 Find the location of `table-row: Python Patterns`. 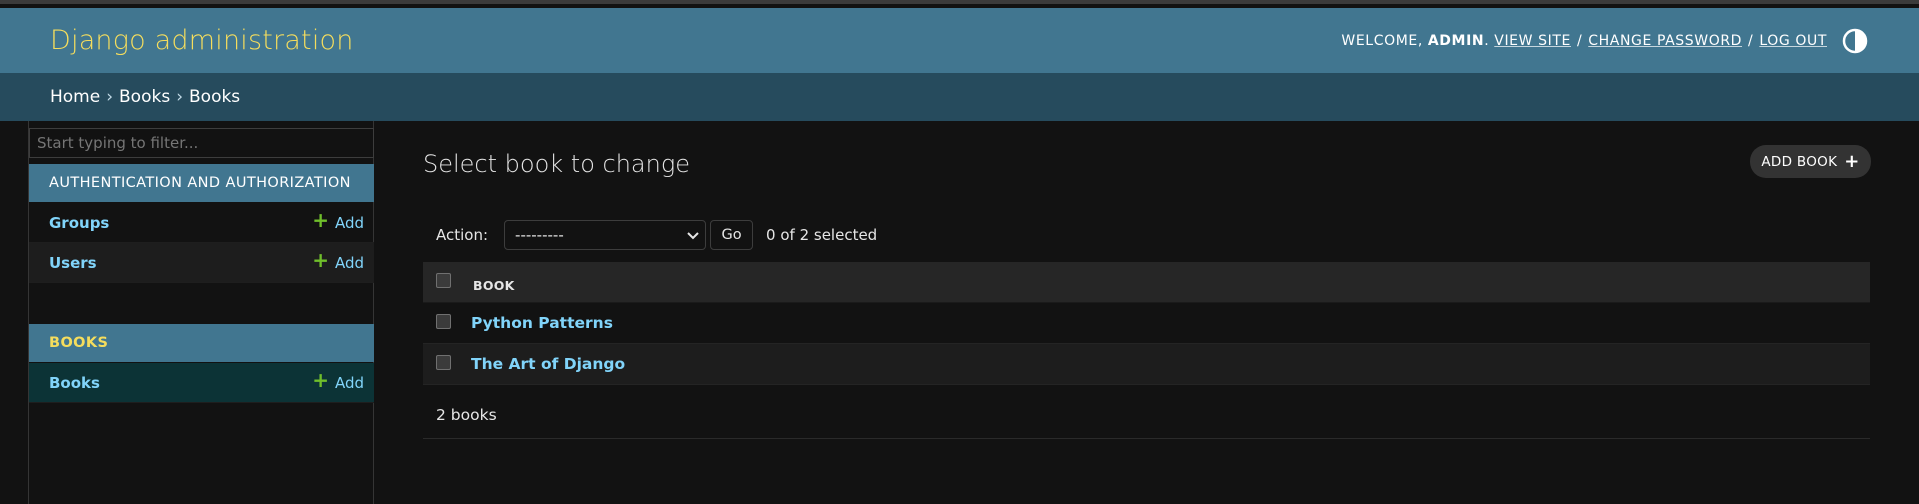

table-row: Python Patterns is located at coordinates (1146, 323).